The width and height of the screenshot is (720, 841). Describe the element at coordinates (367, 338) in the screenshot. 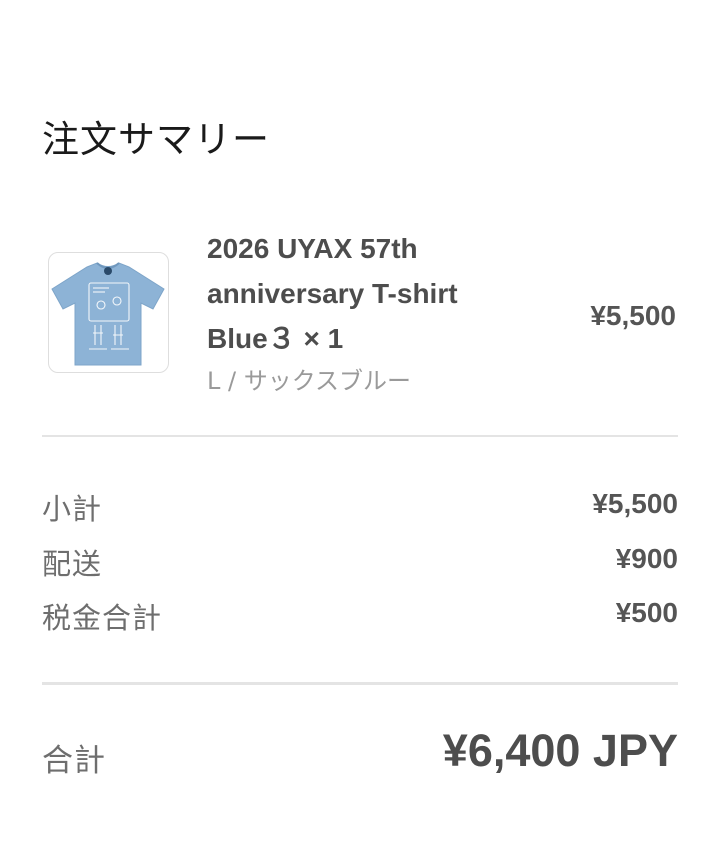

I see `item-name-quantity-line: Blue３ × 1` at that location.